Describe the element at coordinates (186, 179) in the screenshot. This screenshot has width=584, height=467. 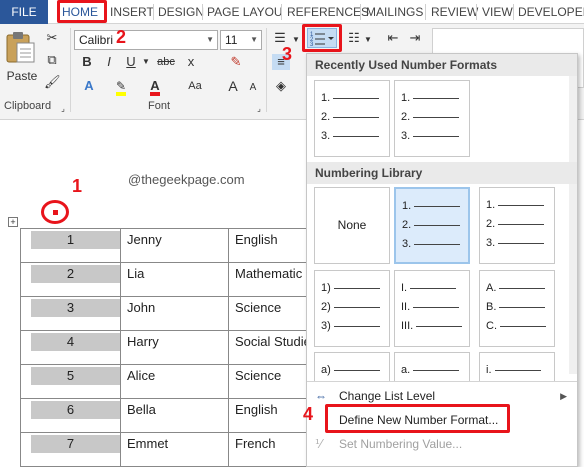
I see `watermark: @thegeekpage.com` at that location.